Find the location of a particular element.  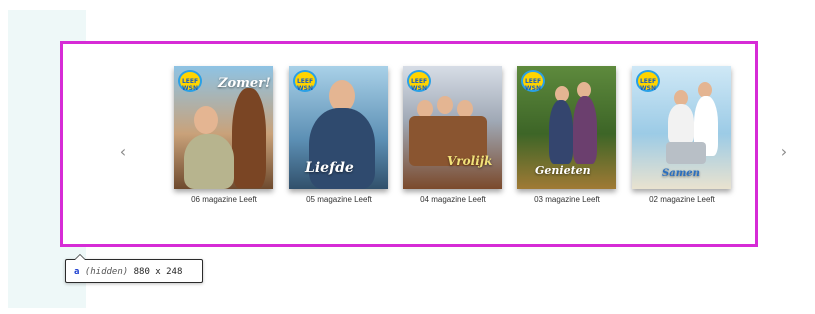

magazine-caption: 05 magazine Leeft is located at coordinates (339, 199).